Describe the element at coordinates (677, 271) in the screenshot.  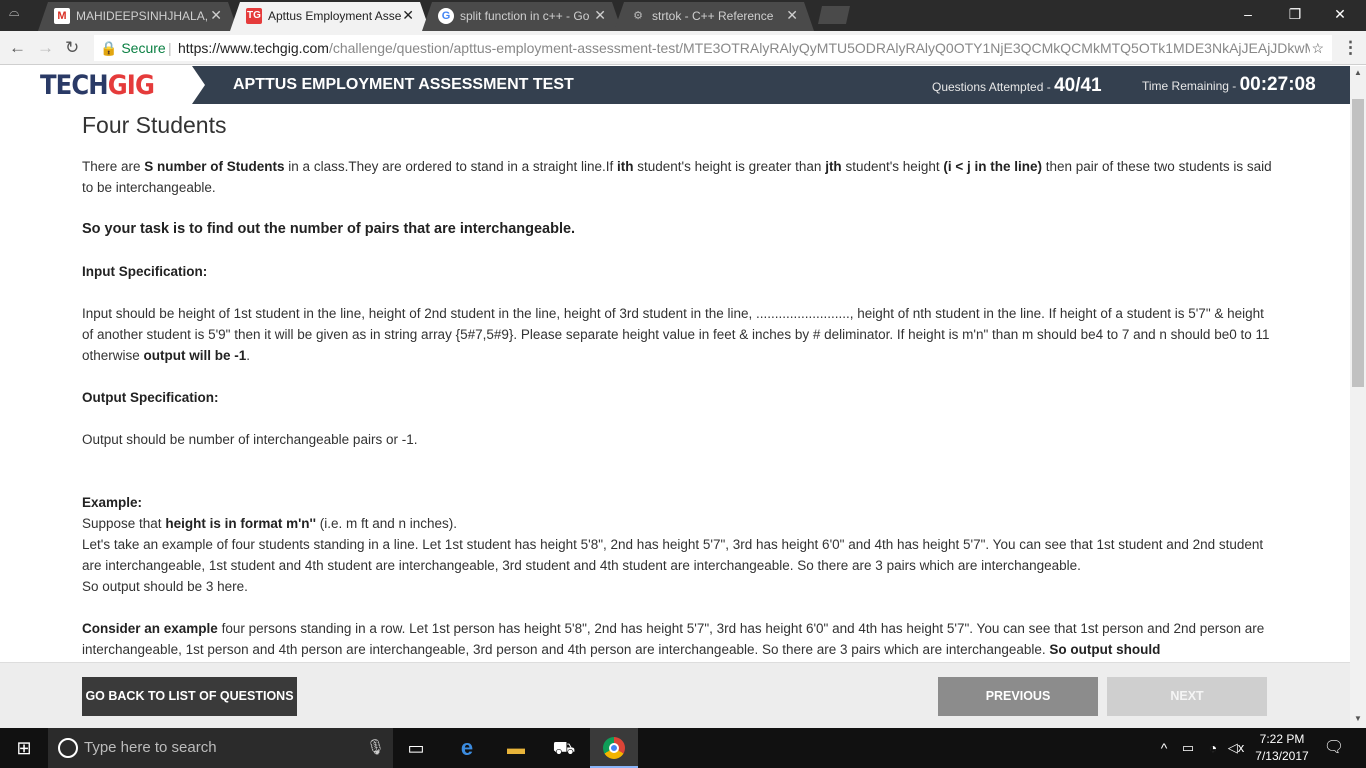
I see `input-heading: Input Specification:` at that location.